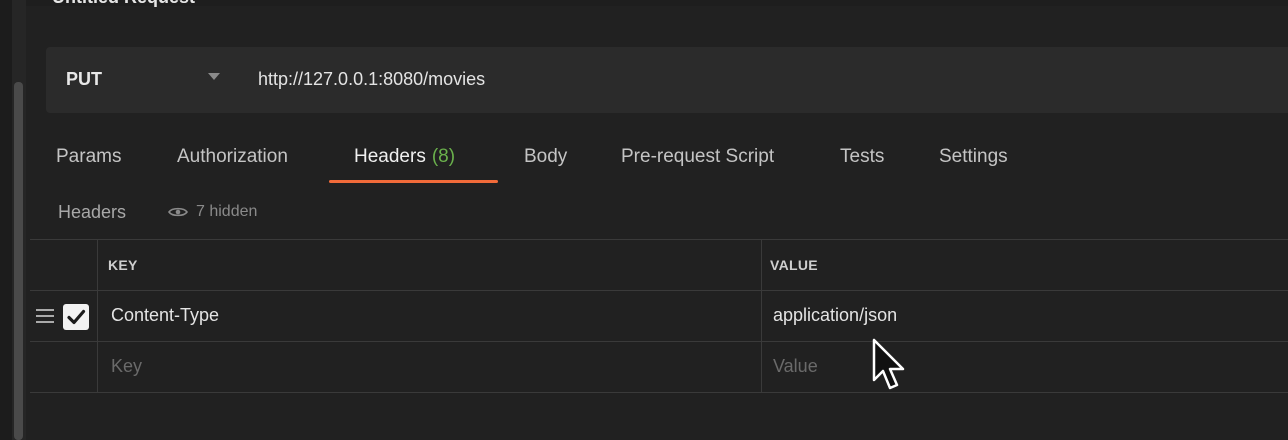  Describe the element at coordinates (835, 315) in the screenshot. I see `header-value-cell: application/json` at that location.